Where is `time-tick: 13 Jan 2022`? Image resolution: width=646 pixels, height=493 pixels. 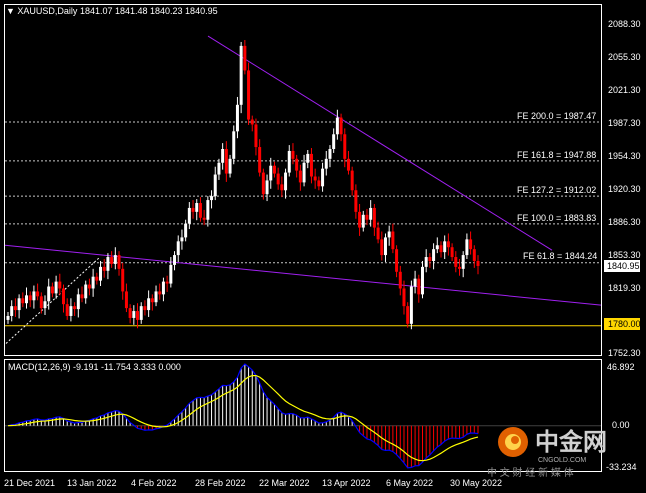 time-tick: 13 Jan 2022 is located at coordinates (92, 483).